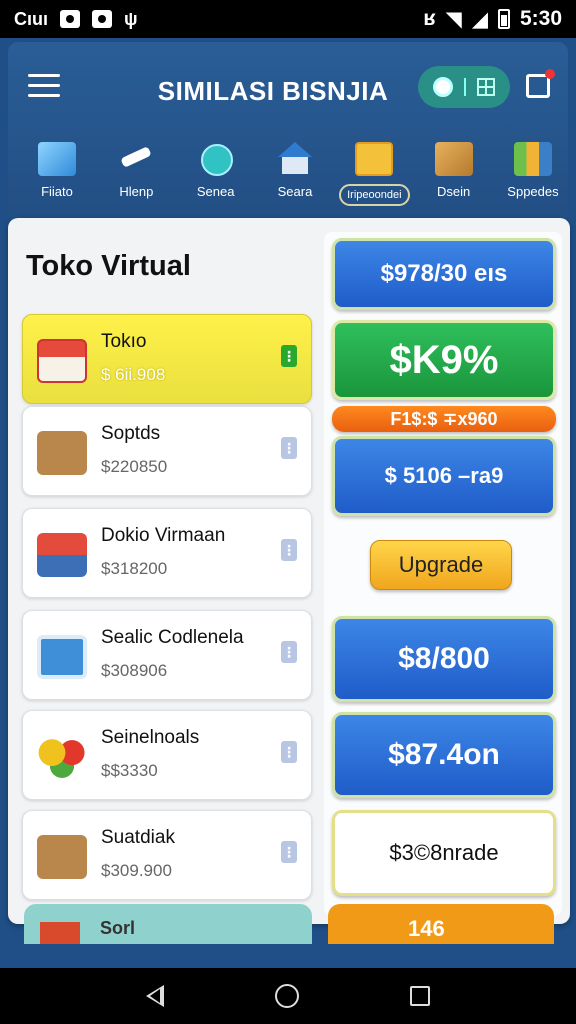 The image size is (576, 1024). What do you see at coordinates (453, 159) in the screenshot?
I see `box-icon` at bounding box center [453, 159].